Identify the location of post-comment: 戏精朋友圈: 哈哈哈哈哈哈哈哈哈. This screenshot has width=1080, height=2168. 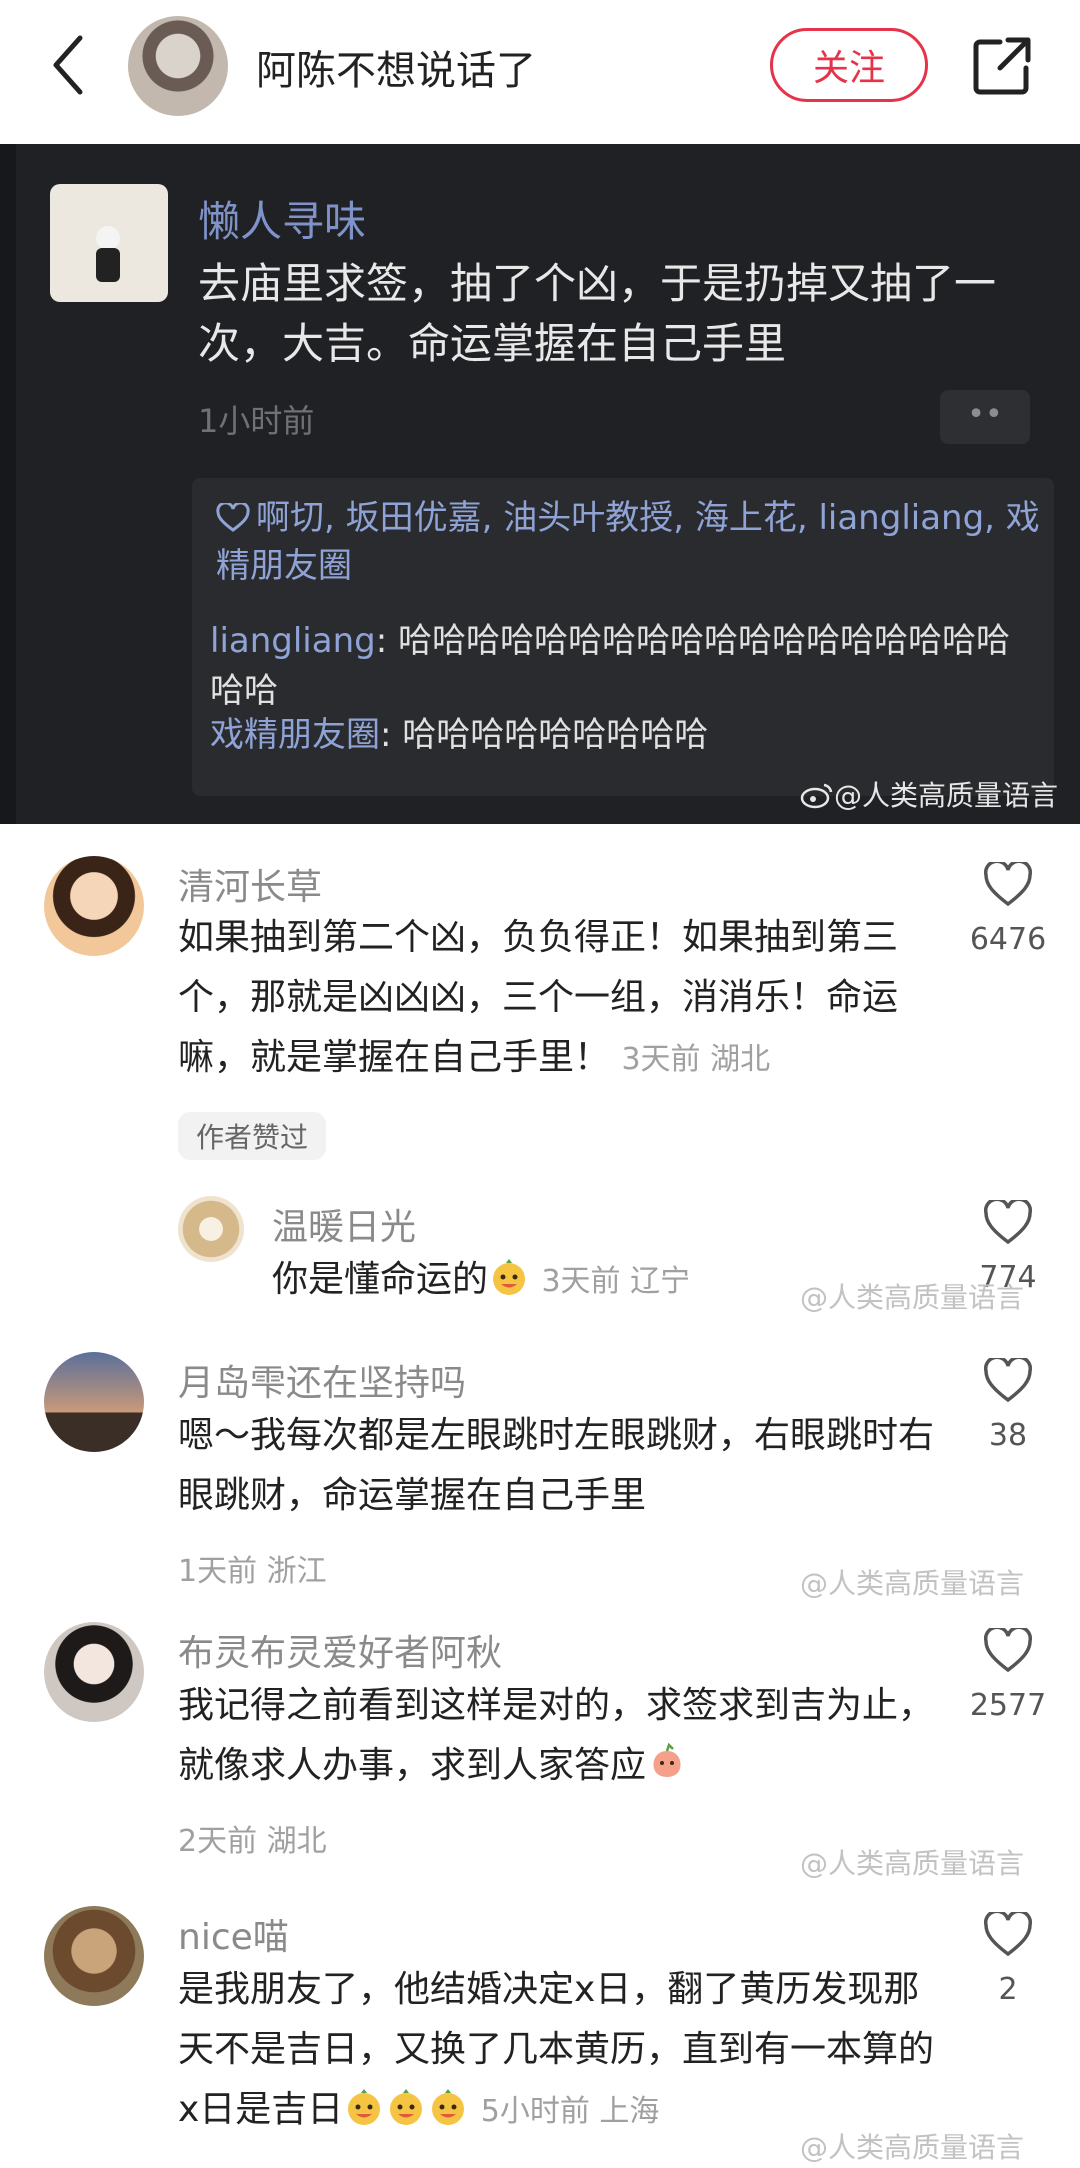
(625, 735).